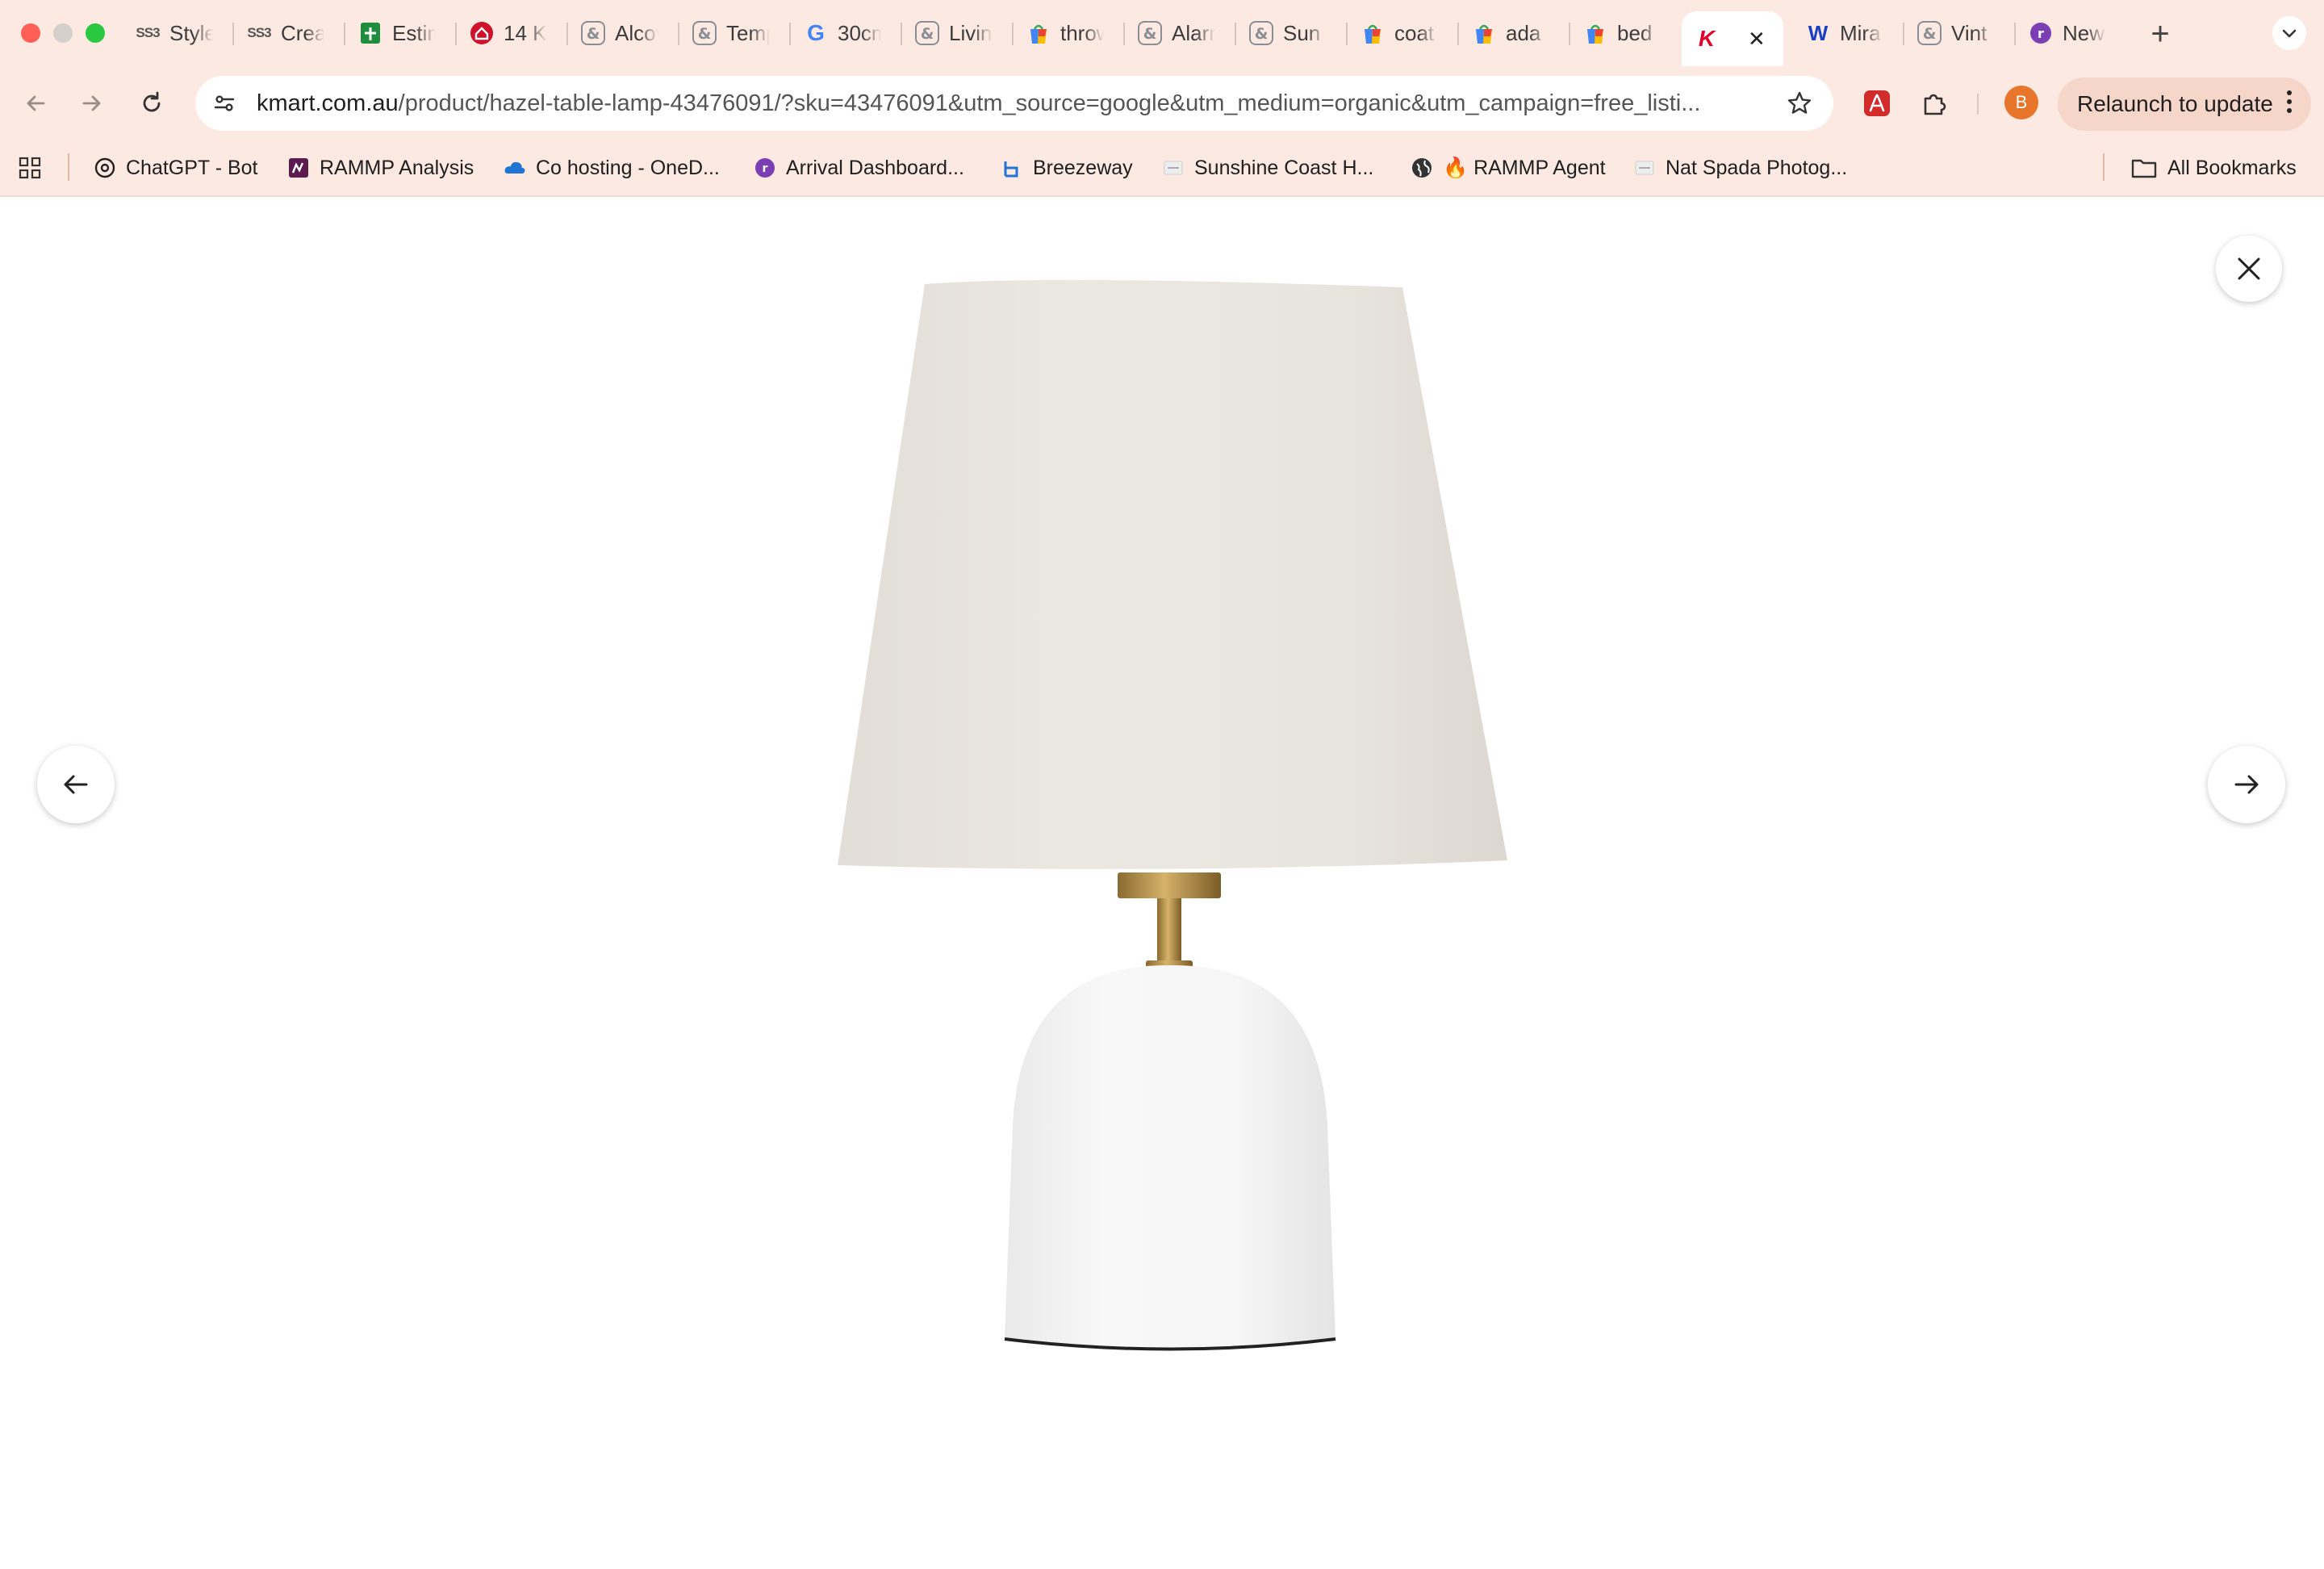  I want to click on all-bookmarks-label: All Bookmarks, so click(2232, 168).